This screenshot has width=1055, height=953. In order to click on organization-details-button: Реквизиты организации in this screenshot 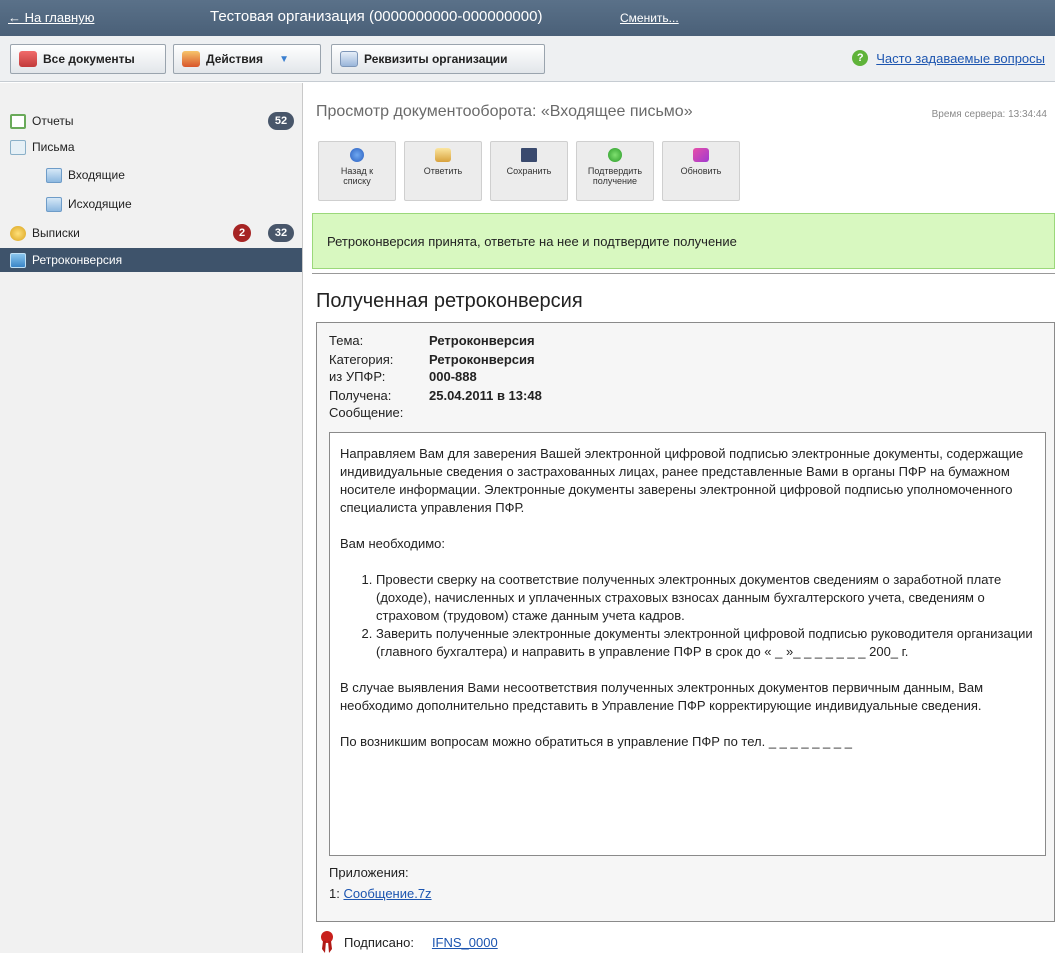, I will do `click(438, 59)`.